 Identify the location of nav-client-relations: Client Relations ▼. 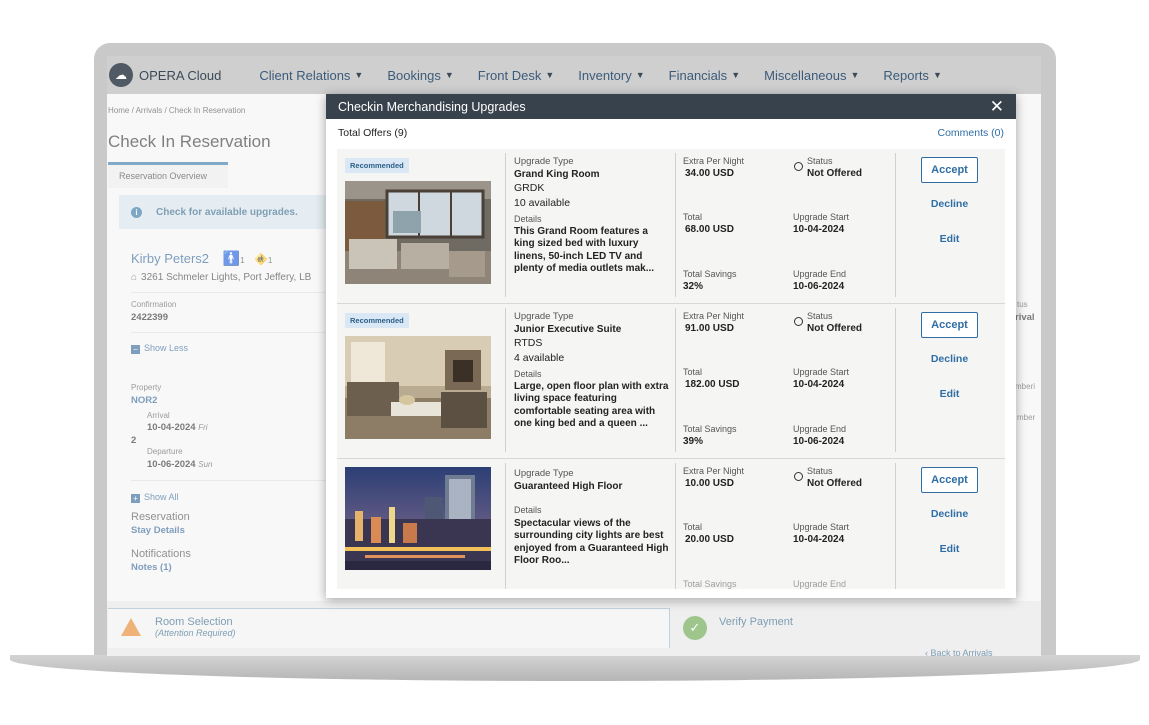
(311, 75).